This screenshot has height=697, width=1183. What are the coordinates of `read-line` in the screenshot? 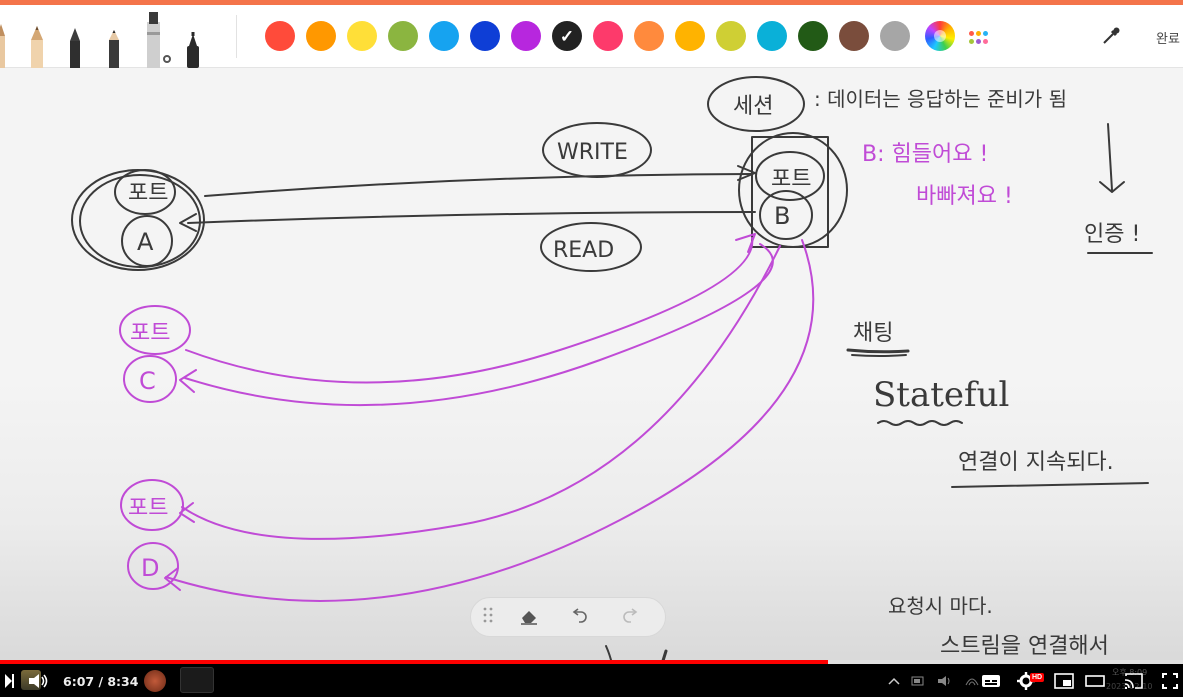 It's located at (471, 217).